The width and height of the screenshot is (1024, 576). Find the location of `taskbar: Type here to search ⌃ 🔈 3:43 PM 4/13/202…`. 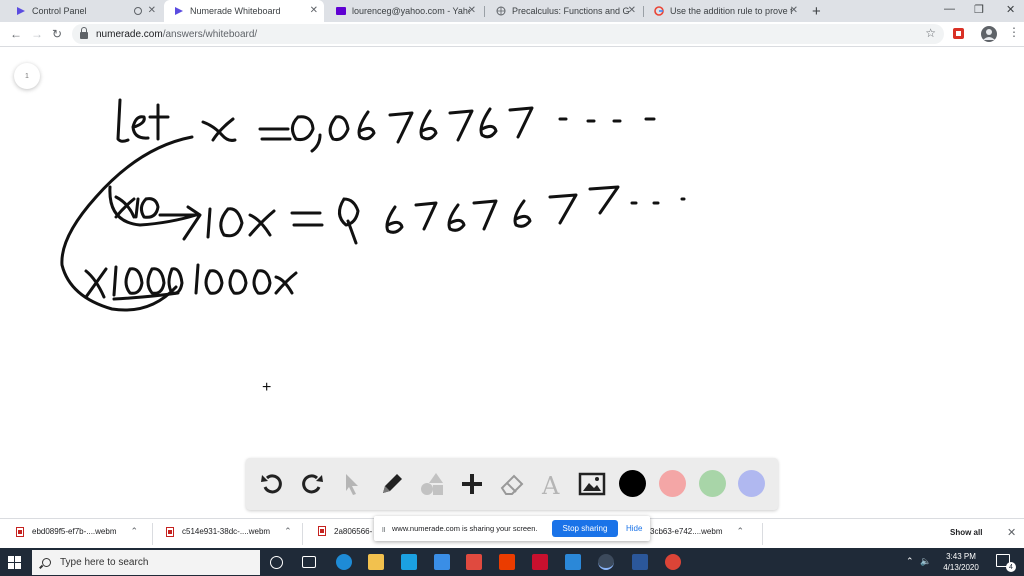

taskbar: Type here to search ⌃ 🔈 3:43 PM 4/13/202… is located at coordinates (512, 562).